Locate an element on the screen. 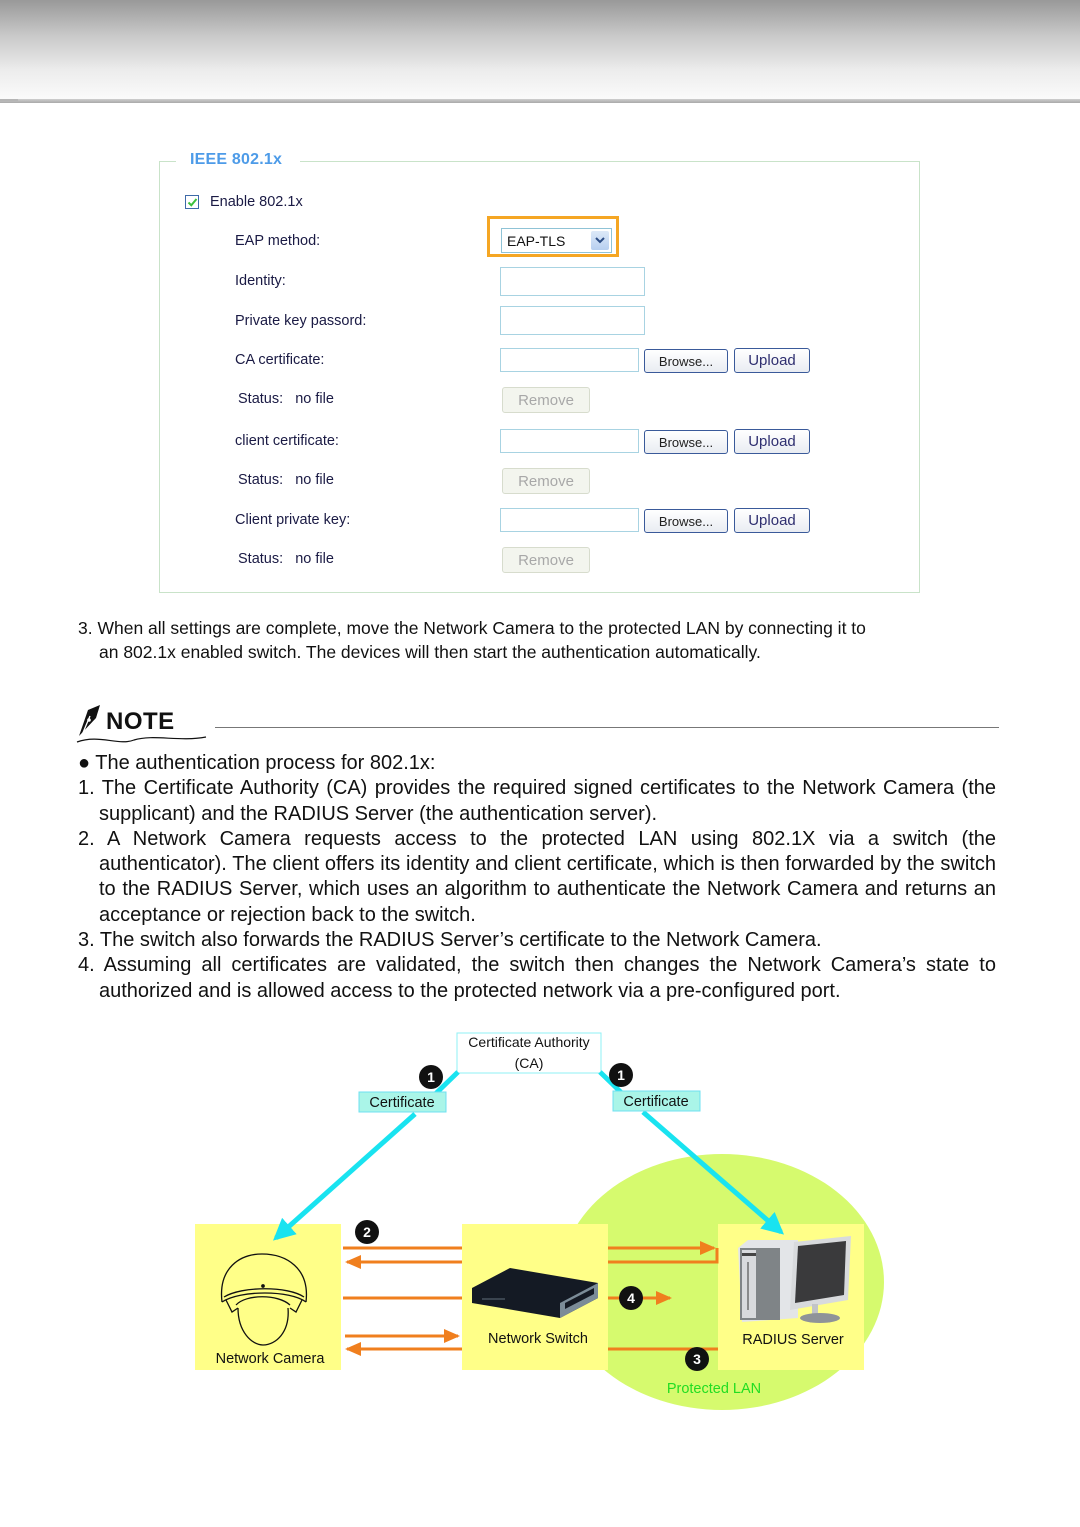  client-certificate-label: client certificate: is located at coordinates (287, 441).